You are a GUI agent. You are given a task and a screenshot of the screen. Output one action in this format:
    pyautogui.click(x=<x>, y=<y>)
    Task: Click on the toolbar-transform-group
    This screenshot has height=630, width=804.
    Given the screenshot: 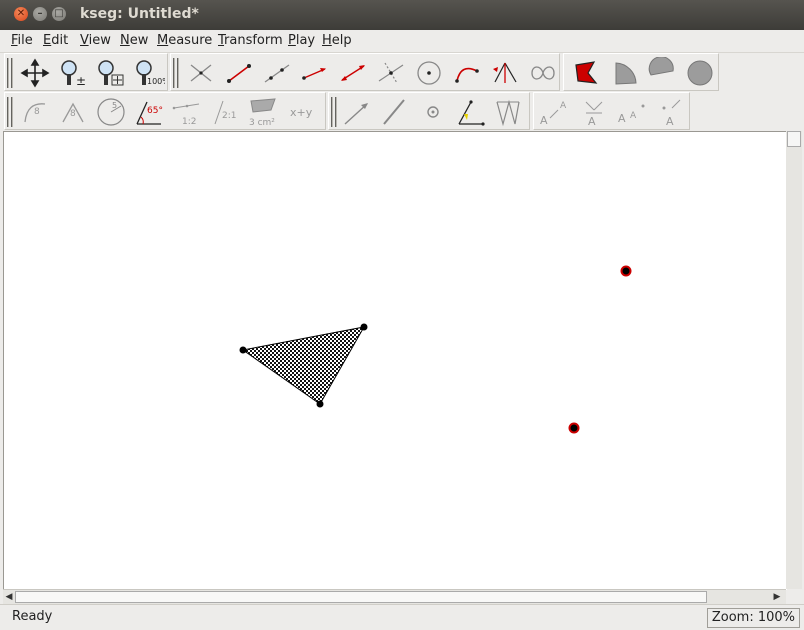 What is the action you would take?
    pyautogui.click(x=429, y=111)
    